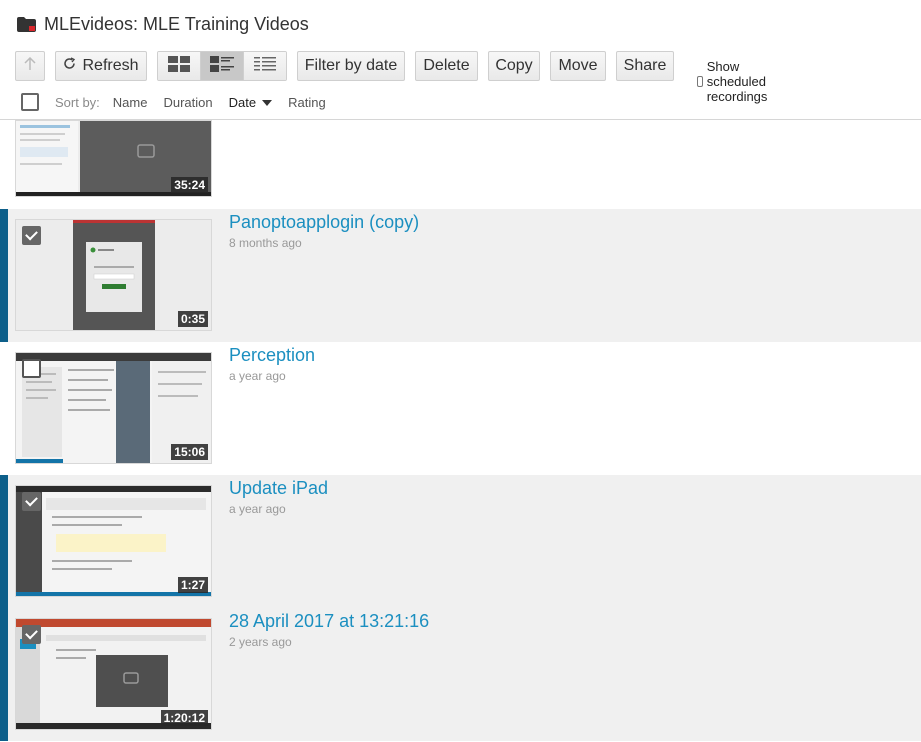 This screenshot has height=742, width=921. Describe the element at coordinates (189, 452) in the screenshot. I see `duration-badge: 15:06` at that location.